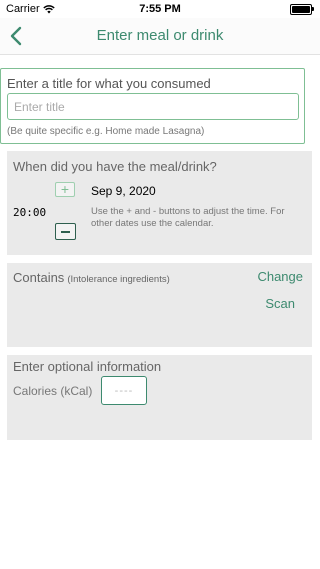 The width and height of the screenshot is (320, 569). I want to click on title-label: Enter a title for what you consumed, so click(109, 83).